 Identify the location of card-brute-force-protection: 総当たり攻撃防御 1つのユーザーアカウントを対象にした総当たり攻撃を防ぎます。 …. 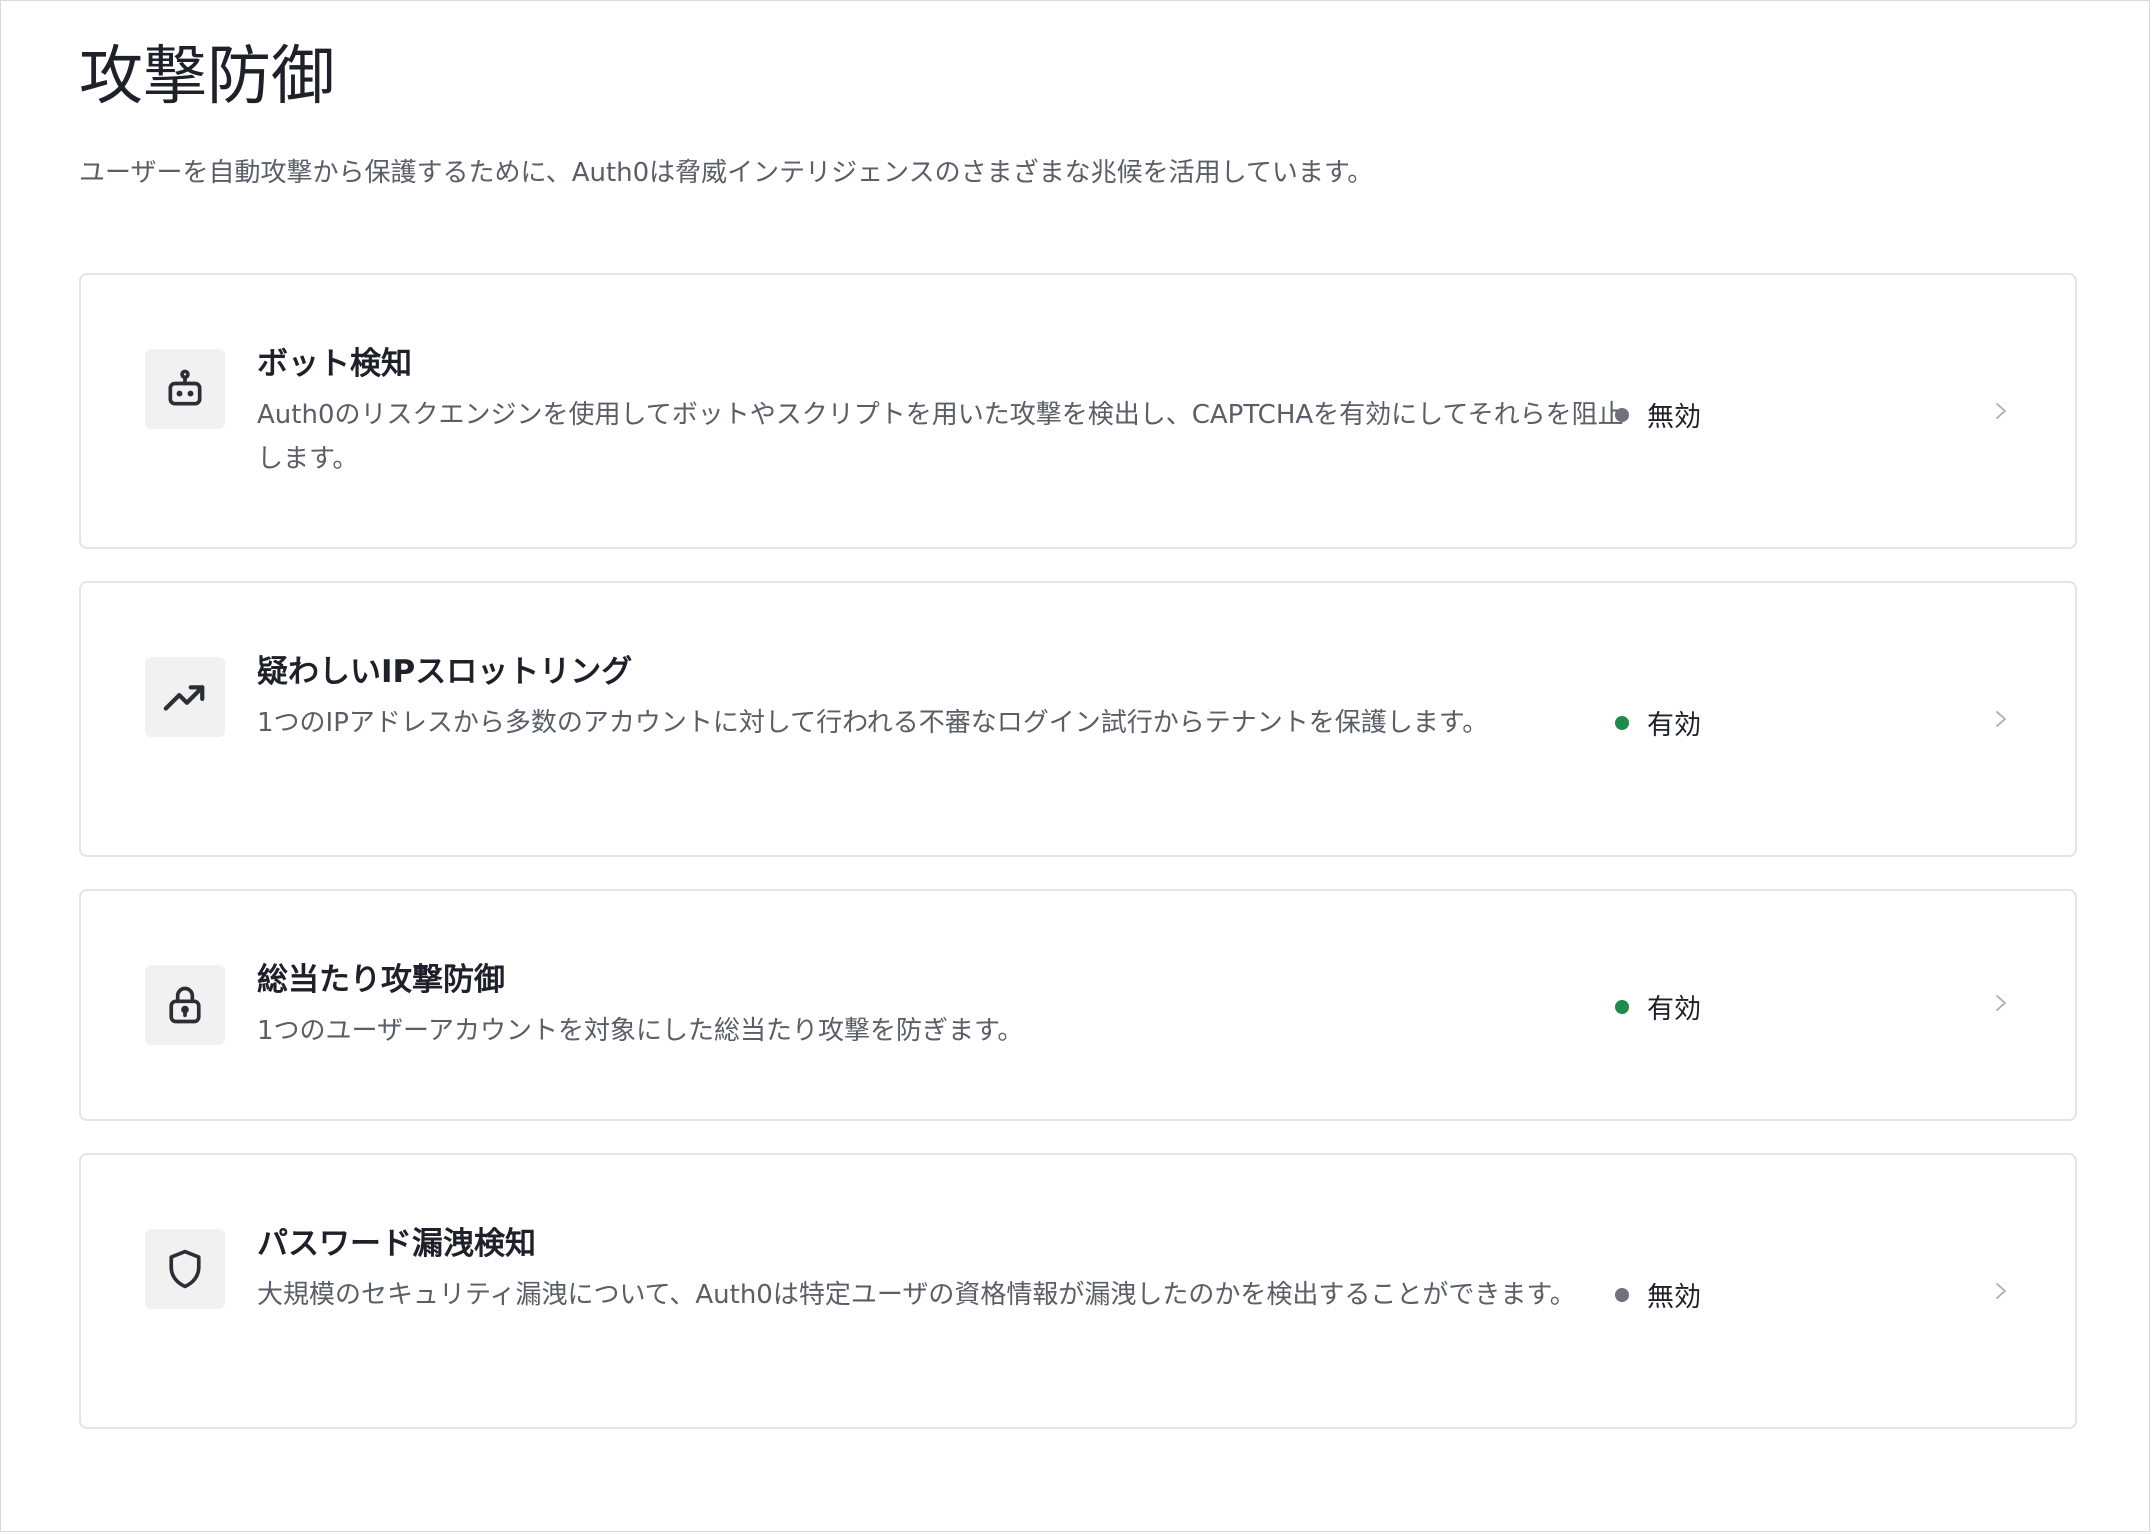
(1078, 1005).